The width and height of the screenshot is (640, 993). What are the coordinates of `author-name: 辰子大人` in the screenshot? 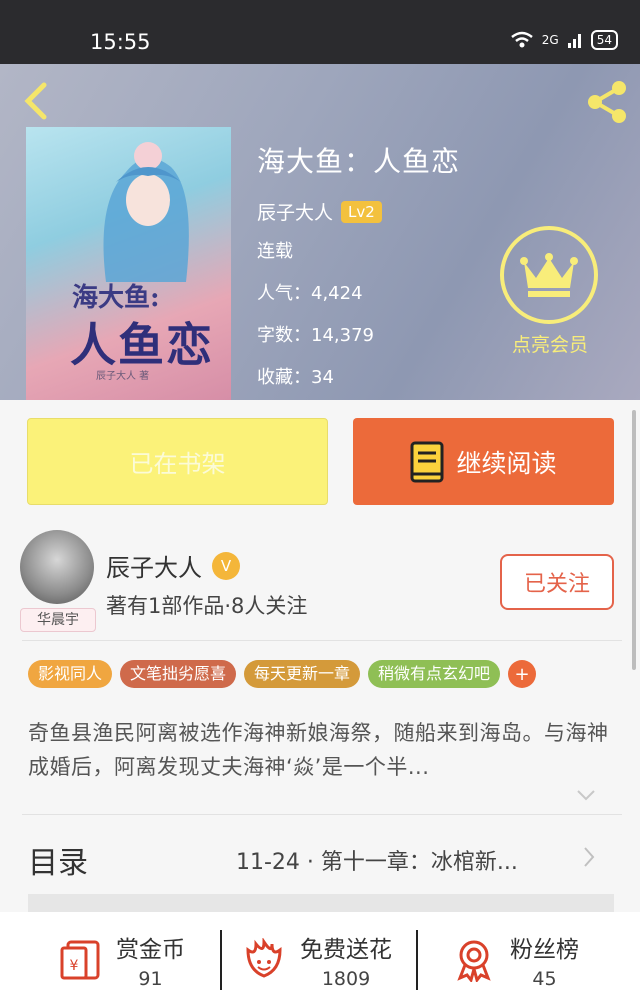 It's located at (154, 565).